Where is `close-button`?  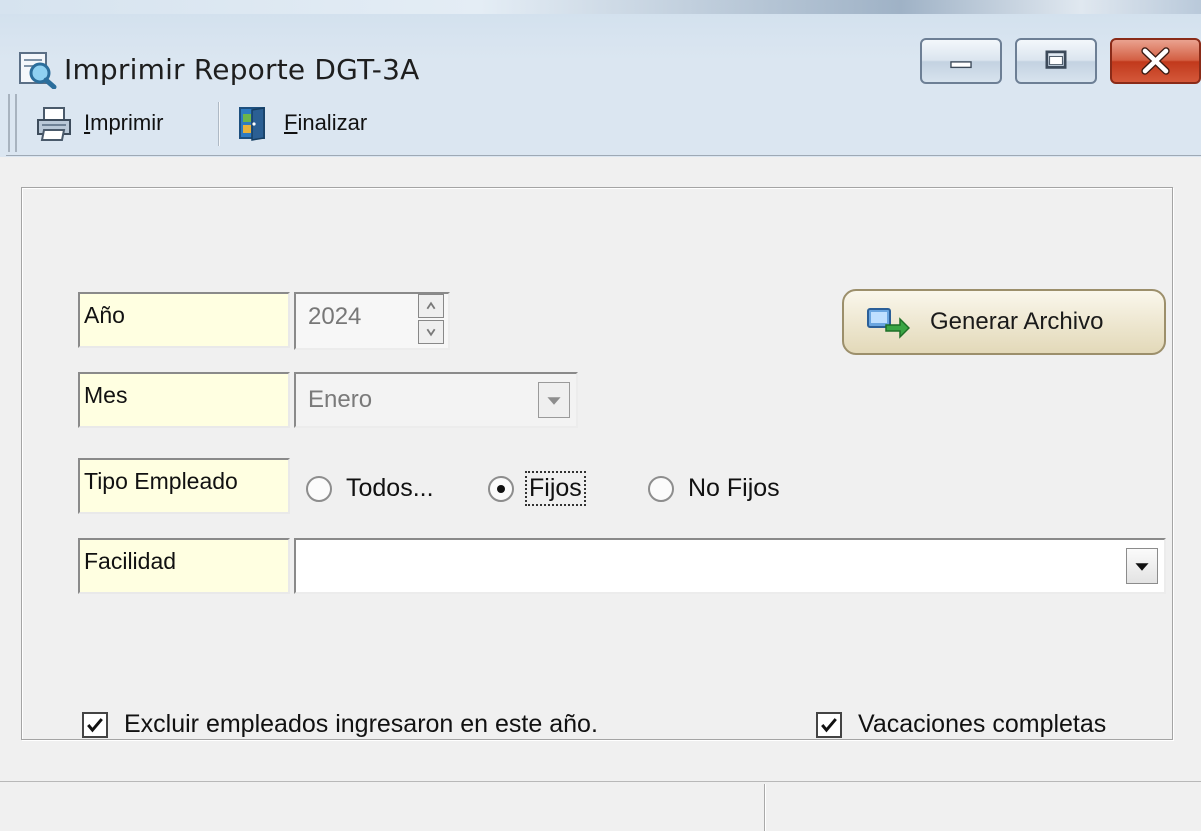 close-button is located at coordinates (1155, 61).